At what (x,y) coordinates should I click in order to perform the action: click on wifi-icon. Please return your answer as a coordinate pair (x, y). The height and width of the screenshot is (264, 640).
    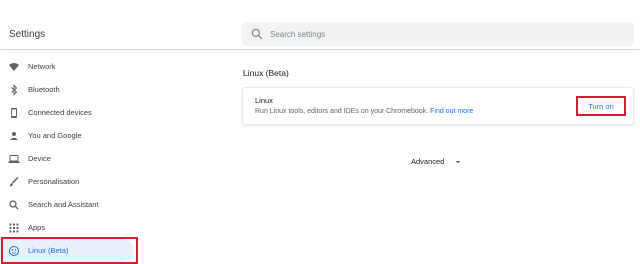
    Looking at the image, I should click on (14, 67).